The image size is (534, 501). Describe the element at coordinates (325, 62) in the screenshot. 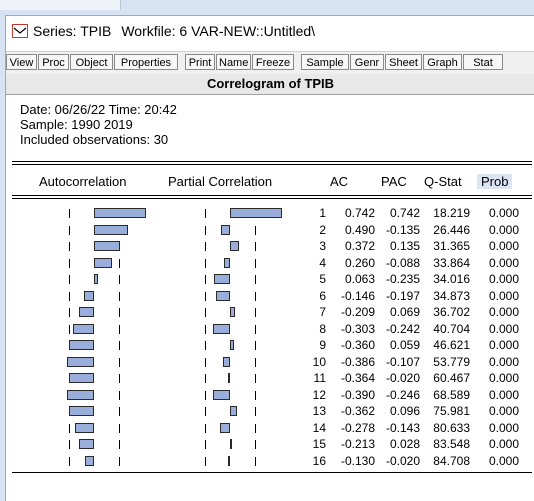

I see `sample-button: Sample` at that location.